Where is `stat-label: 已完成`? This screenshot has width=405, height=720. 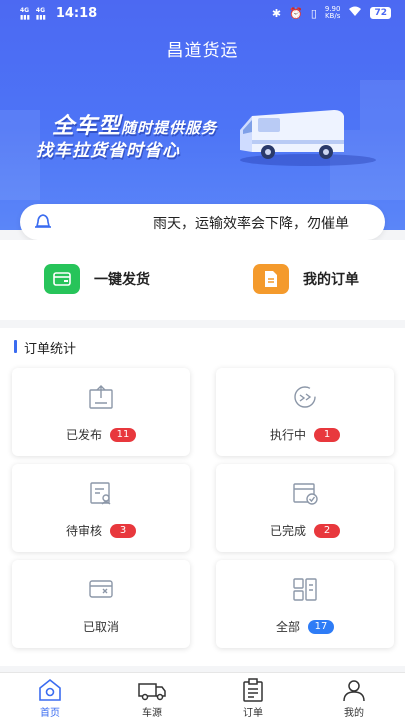 stat-label: 已完成 is located at coordinates (287, 531).